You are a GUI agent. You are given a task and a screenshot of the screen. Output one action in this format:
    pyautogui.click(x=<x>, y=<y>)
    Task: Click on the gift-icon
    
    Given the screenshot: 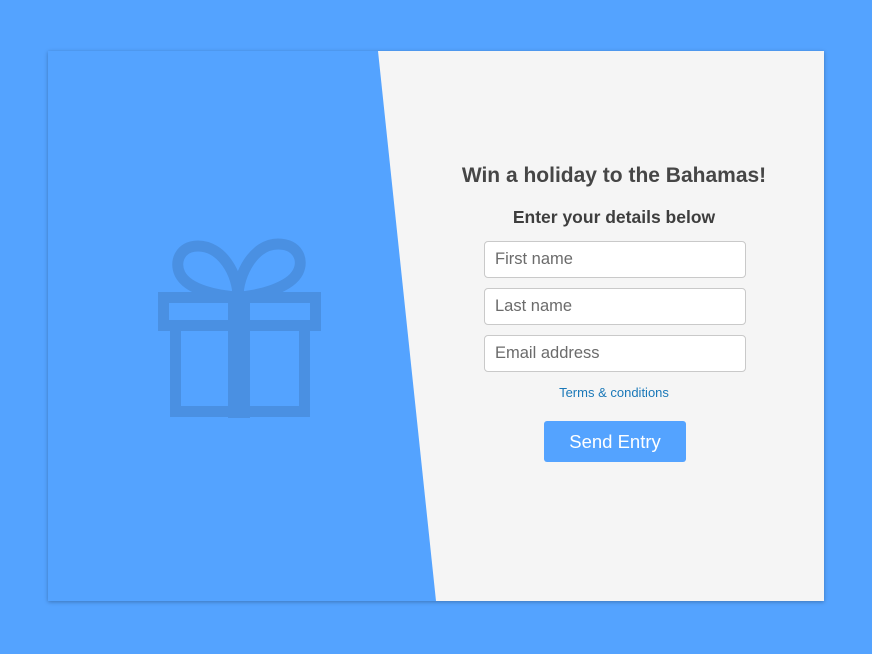 What is the action you would take?
    pyautogui.click(x=239, y=328)
    